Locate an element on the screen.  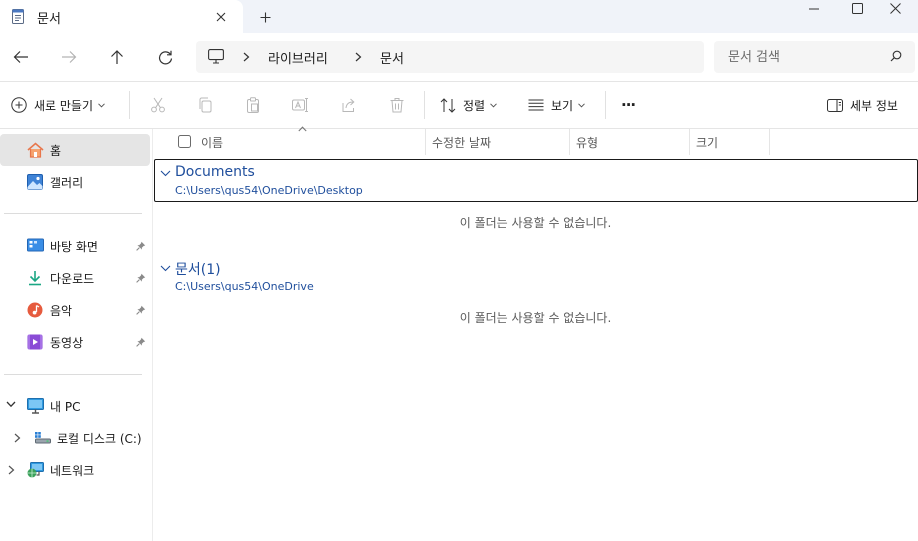
delete-icon is located at coordinates (397, 105).